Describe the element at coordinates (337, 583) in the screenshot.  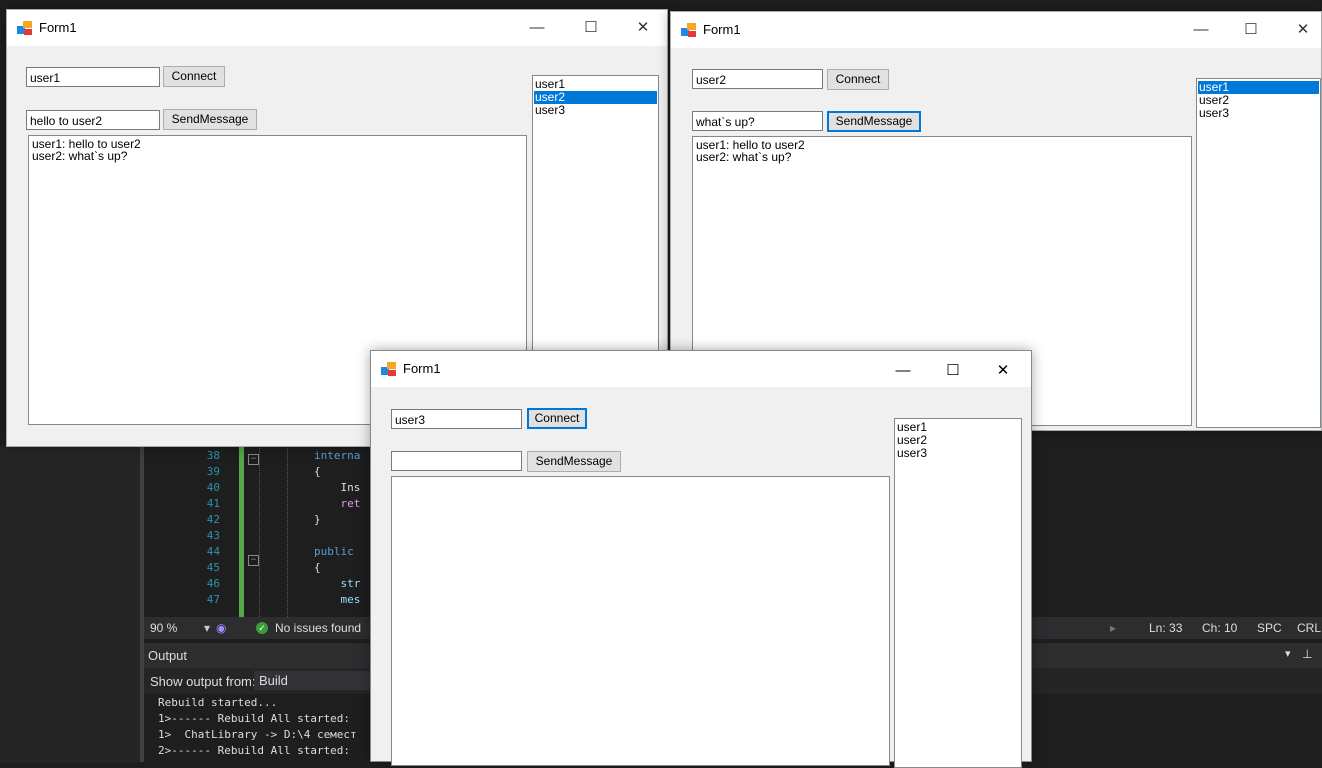
I see `code-line: str` at that location.